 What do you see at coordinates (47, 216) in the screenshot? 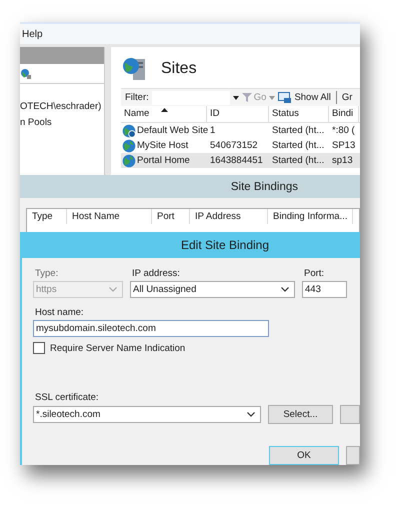
I see `column-header: Type` at bounding box center [47, 216].